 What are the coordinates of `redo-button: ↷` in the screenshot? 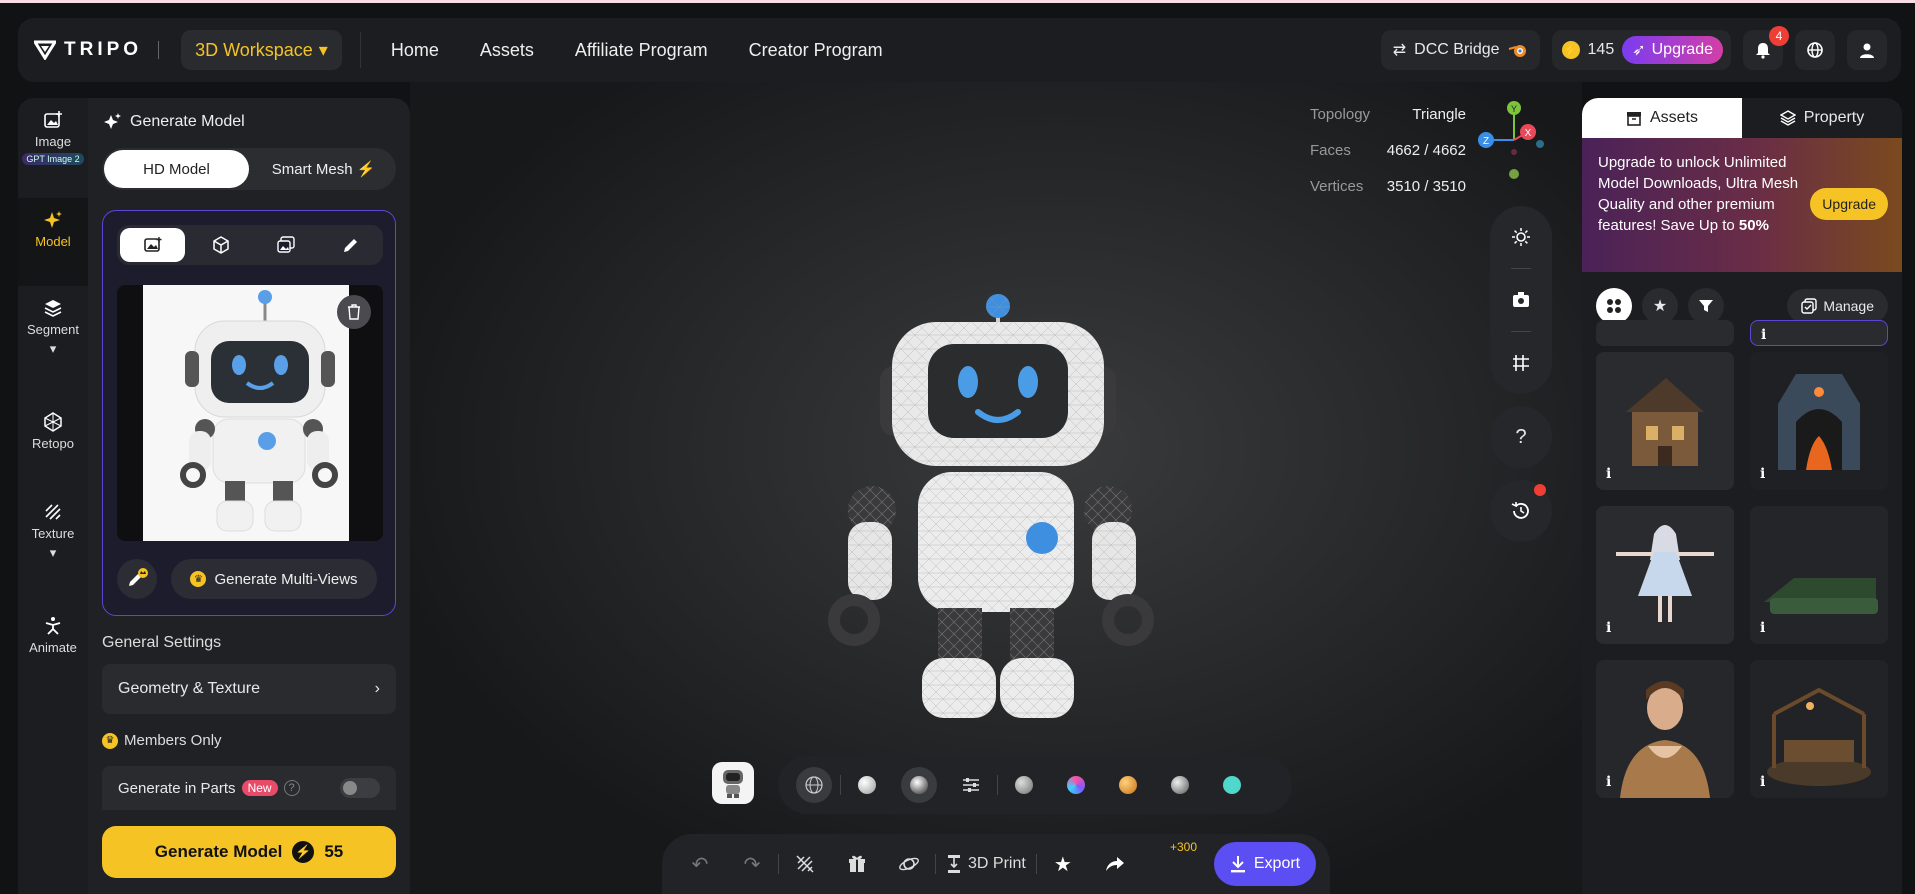 It's located at (752, 864).